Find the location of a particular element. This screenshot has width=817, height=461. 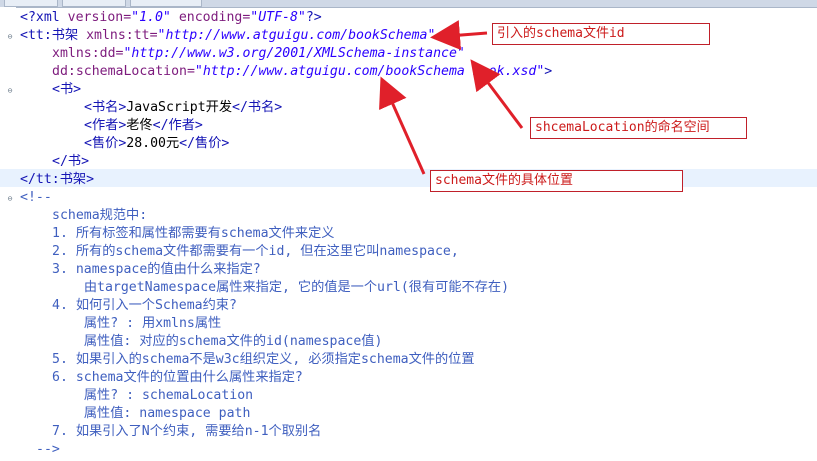

annotation-arrows is located at coordinates (451, 97).